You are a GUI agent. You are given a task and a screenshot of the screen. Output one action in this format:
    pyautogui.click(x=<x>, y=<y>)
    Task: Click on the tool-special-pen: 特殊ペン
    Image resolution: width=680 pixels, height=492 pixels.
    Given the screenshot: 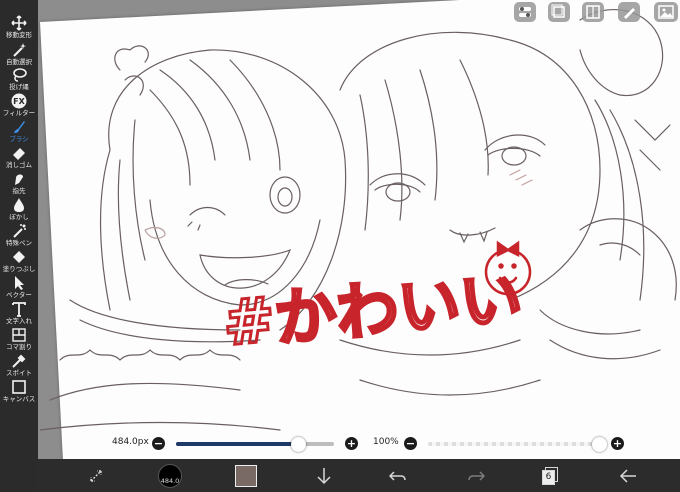 What is the action you would take?
    pyautogui.click(x=19, y=236)
    